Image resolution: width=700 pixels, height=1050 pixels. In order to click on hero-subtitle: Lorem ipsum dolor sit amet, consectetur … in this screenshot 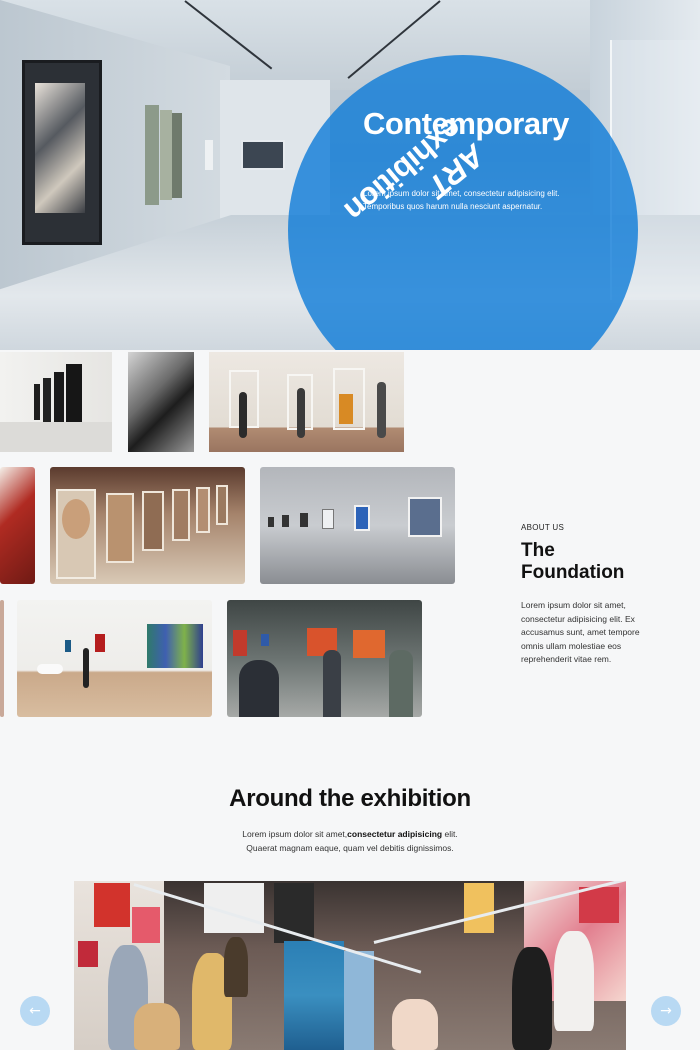, I will do `click(483, 200)`.